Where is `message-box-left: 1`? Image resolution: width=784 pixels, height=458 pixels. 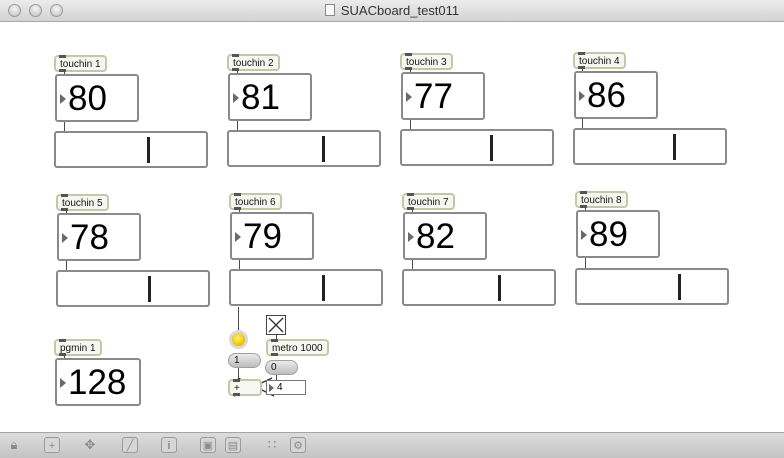 message-box-left: 1 is located at coordinates (244, 360).